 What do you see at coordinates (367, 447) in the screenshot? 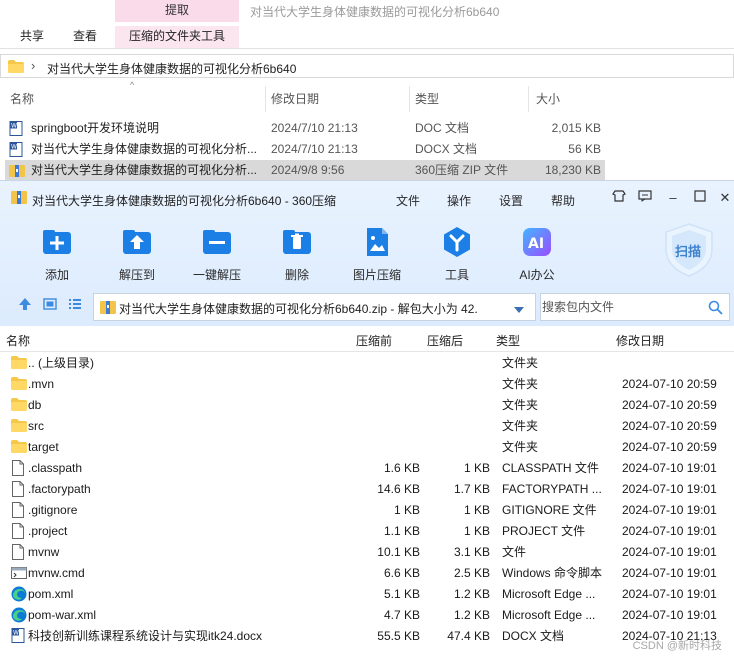
I see `zip-folder-row: target 文件夹 2024-07-10 20:59` at bounding box center [367, 447].